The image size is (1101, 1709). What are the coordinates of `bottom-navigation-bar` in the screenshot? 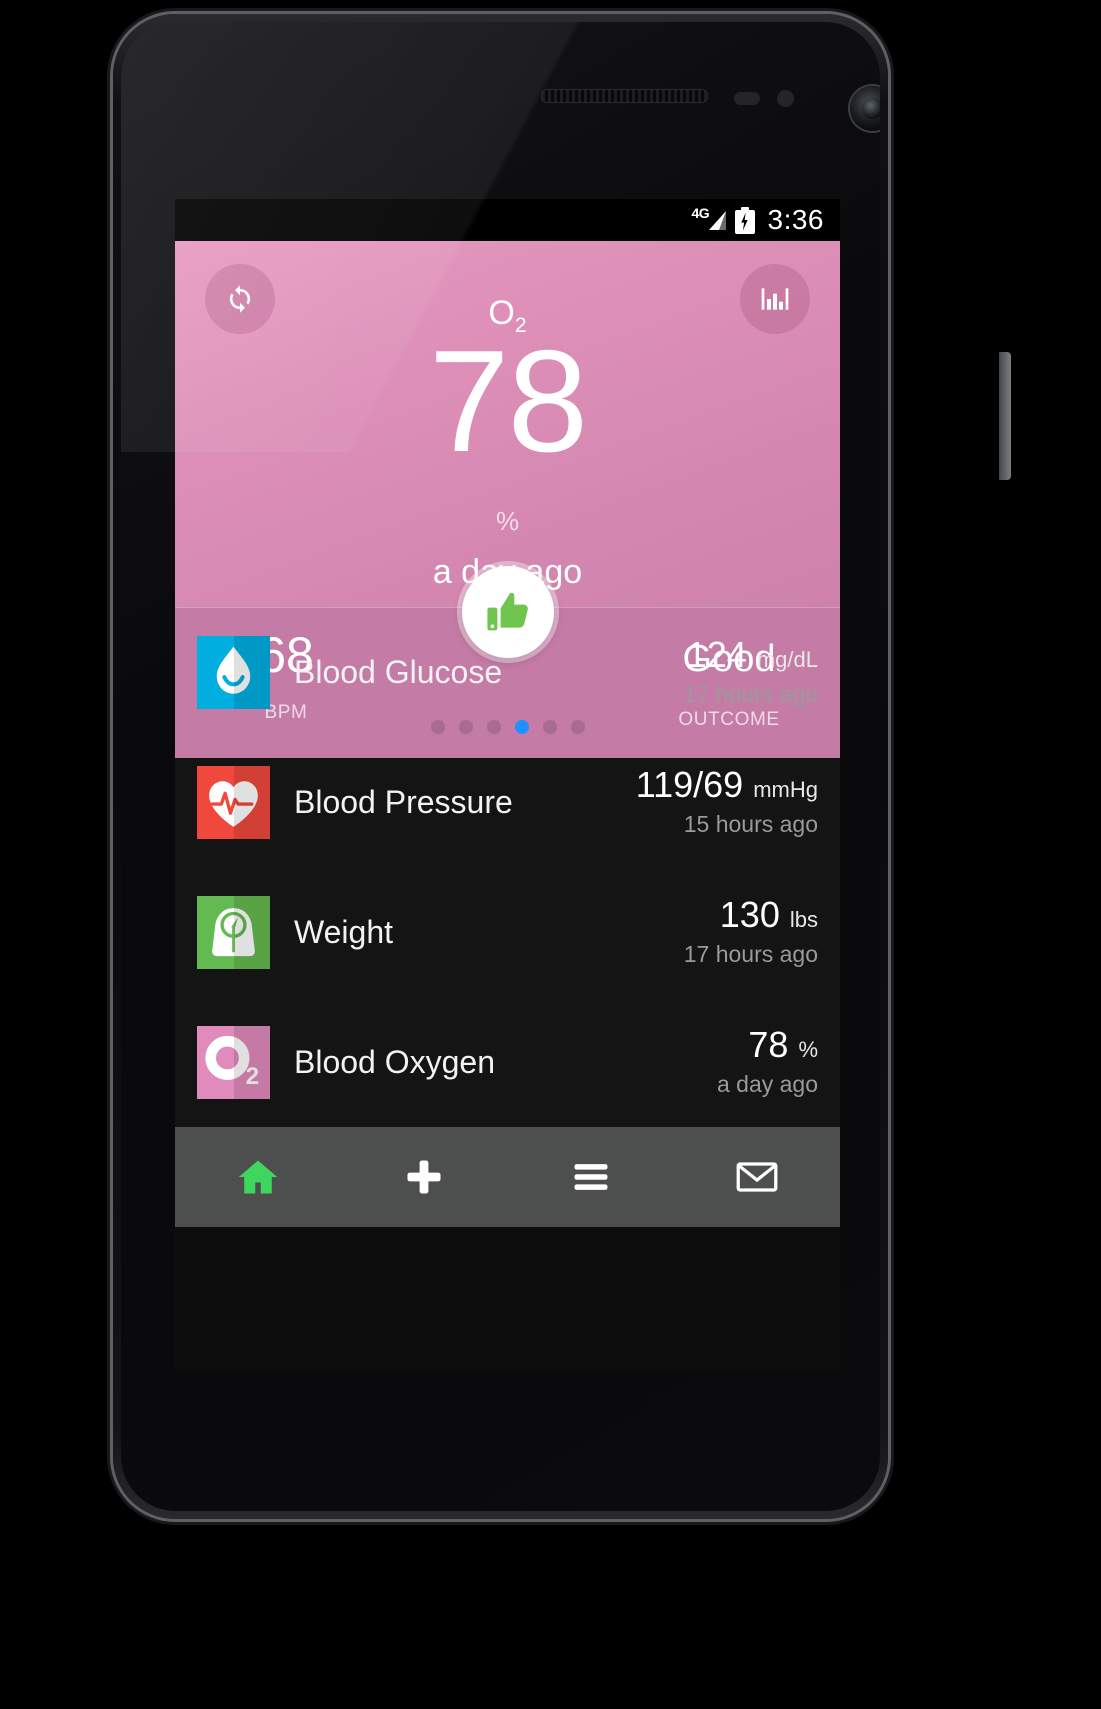 It's located at (507, 1177).